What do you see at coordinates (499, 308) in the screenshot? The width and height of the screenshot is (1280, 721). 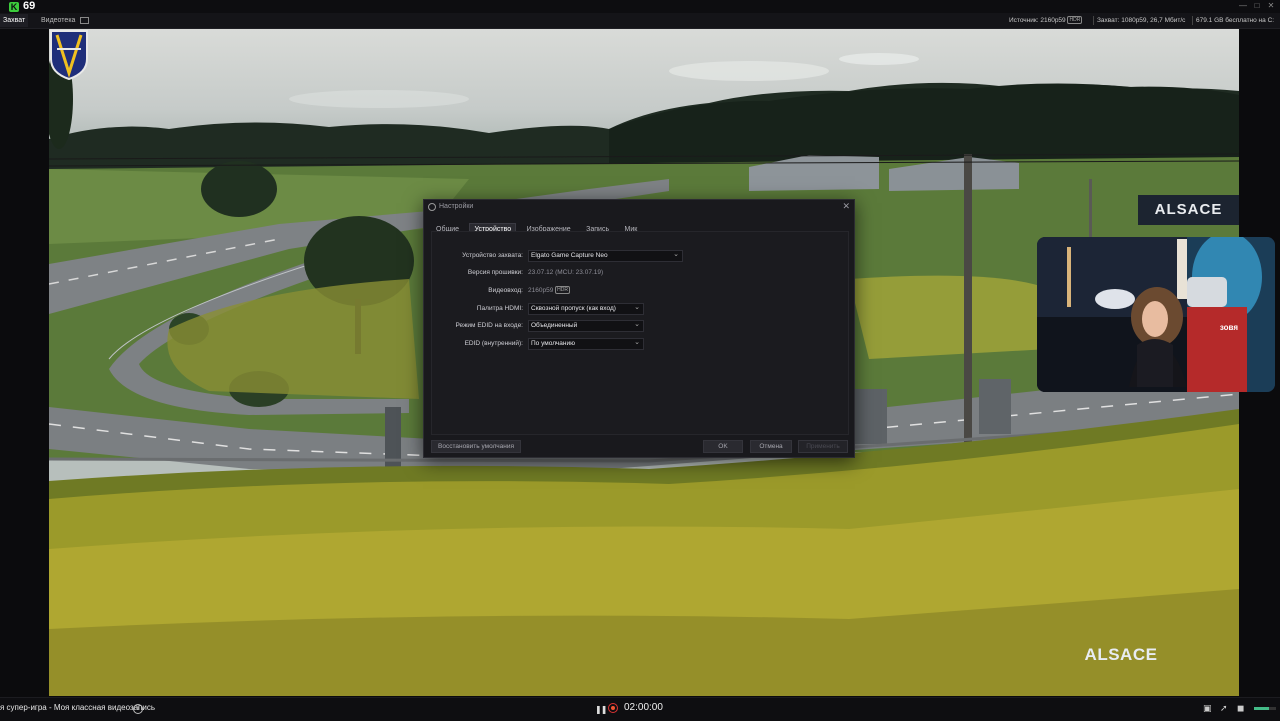 I see `hdmi-palette-label: Палитра HDMI:` at bounding box center [499, 308].